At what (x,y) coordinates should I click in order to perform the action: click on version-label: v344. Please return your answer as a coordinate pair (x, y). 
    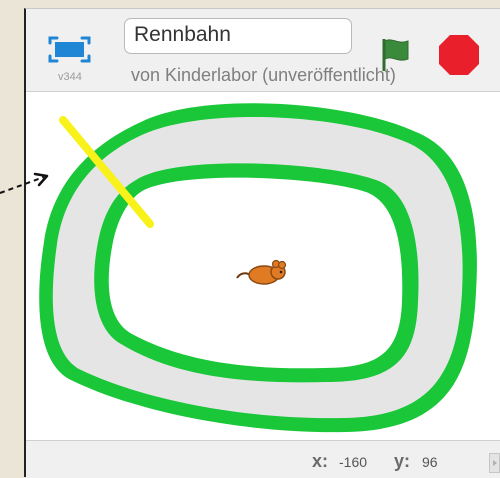
    Looking at the image, I should click on (70, 77).